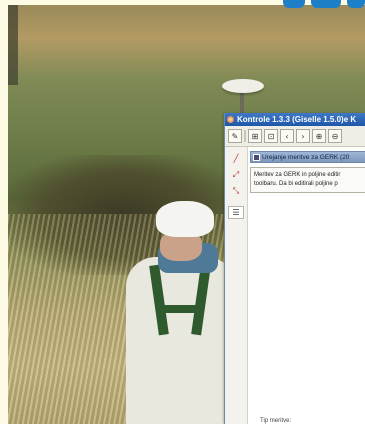 The image size is (365, 424). I want to click on app-icon, so click(230, 119).